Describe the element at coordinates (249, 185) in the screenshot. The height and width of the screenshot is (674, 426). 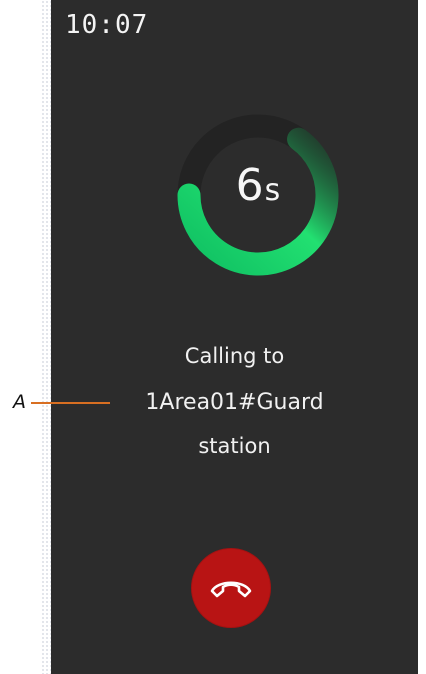
I see `timer-seconds: 6` at that location.